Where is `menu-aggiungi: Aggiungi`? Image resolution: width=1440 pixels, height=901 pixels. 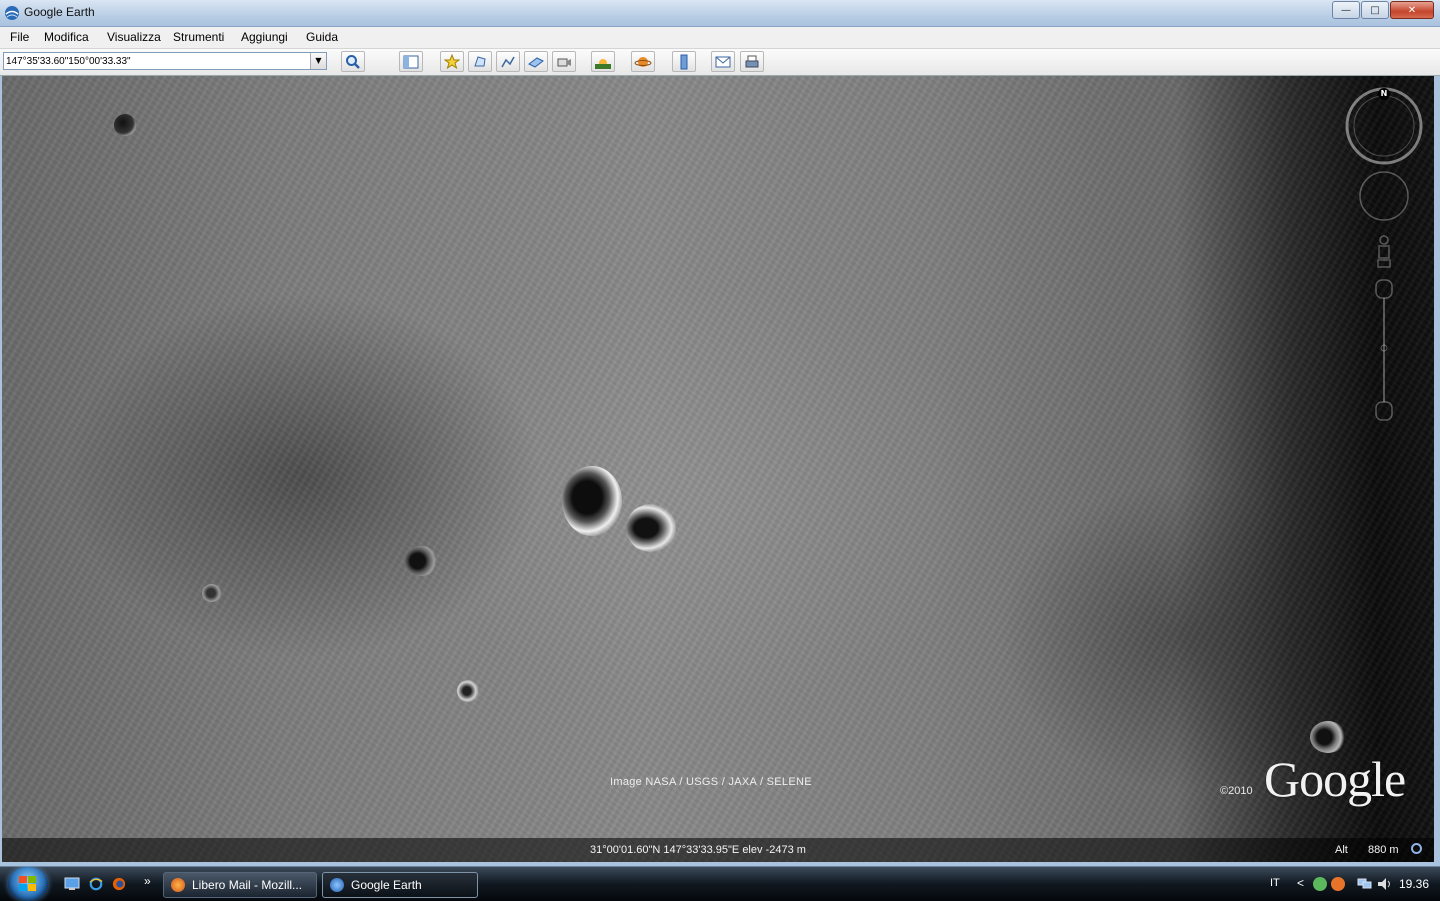 menu-aggiungi: Aggiungi is located at coordinates (264, 37).